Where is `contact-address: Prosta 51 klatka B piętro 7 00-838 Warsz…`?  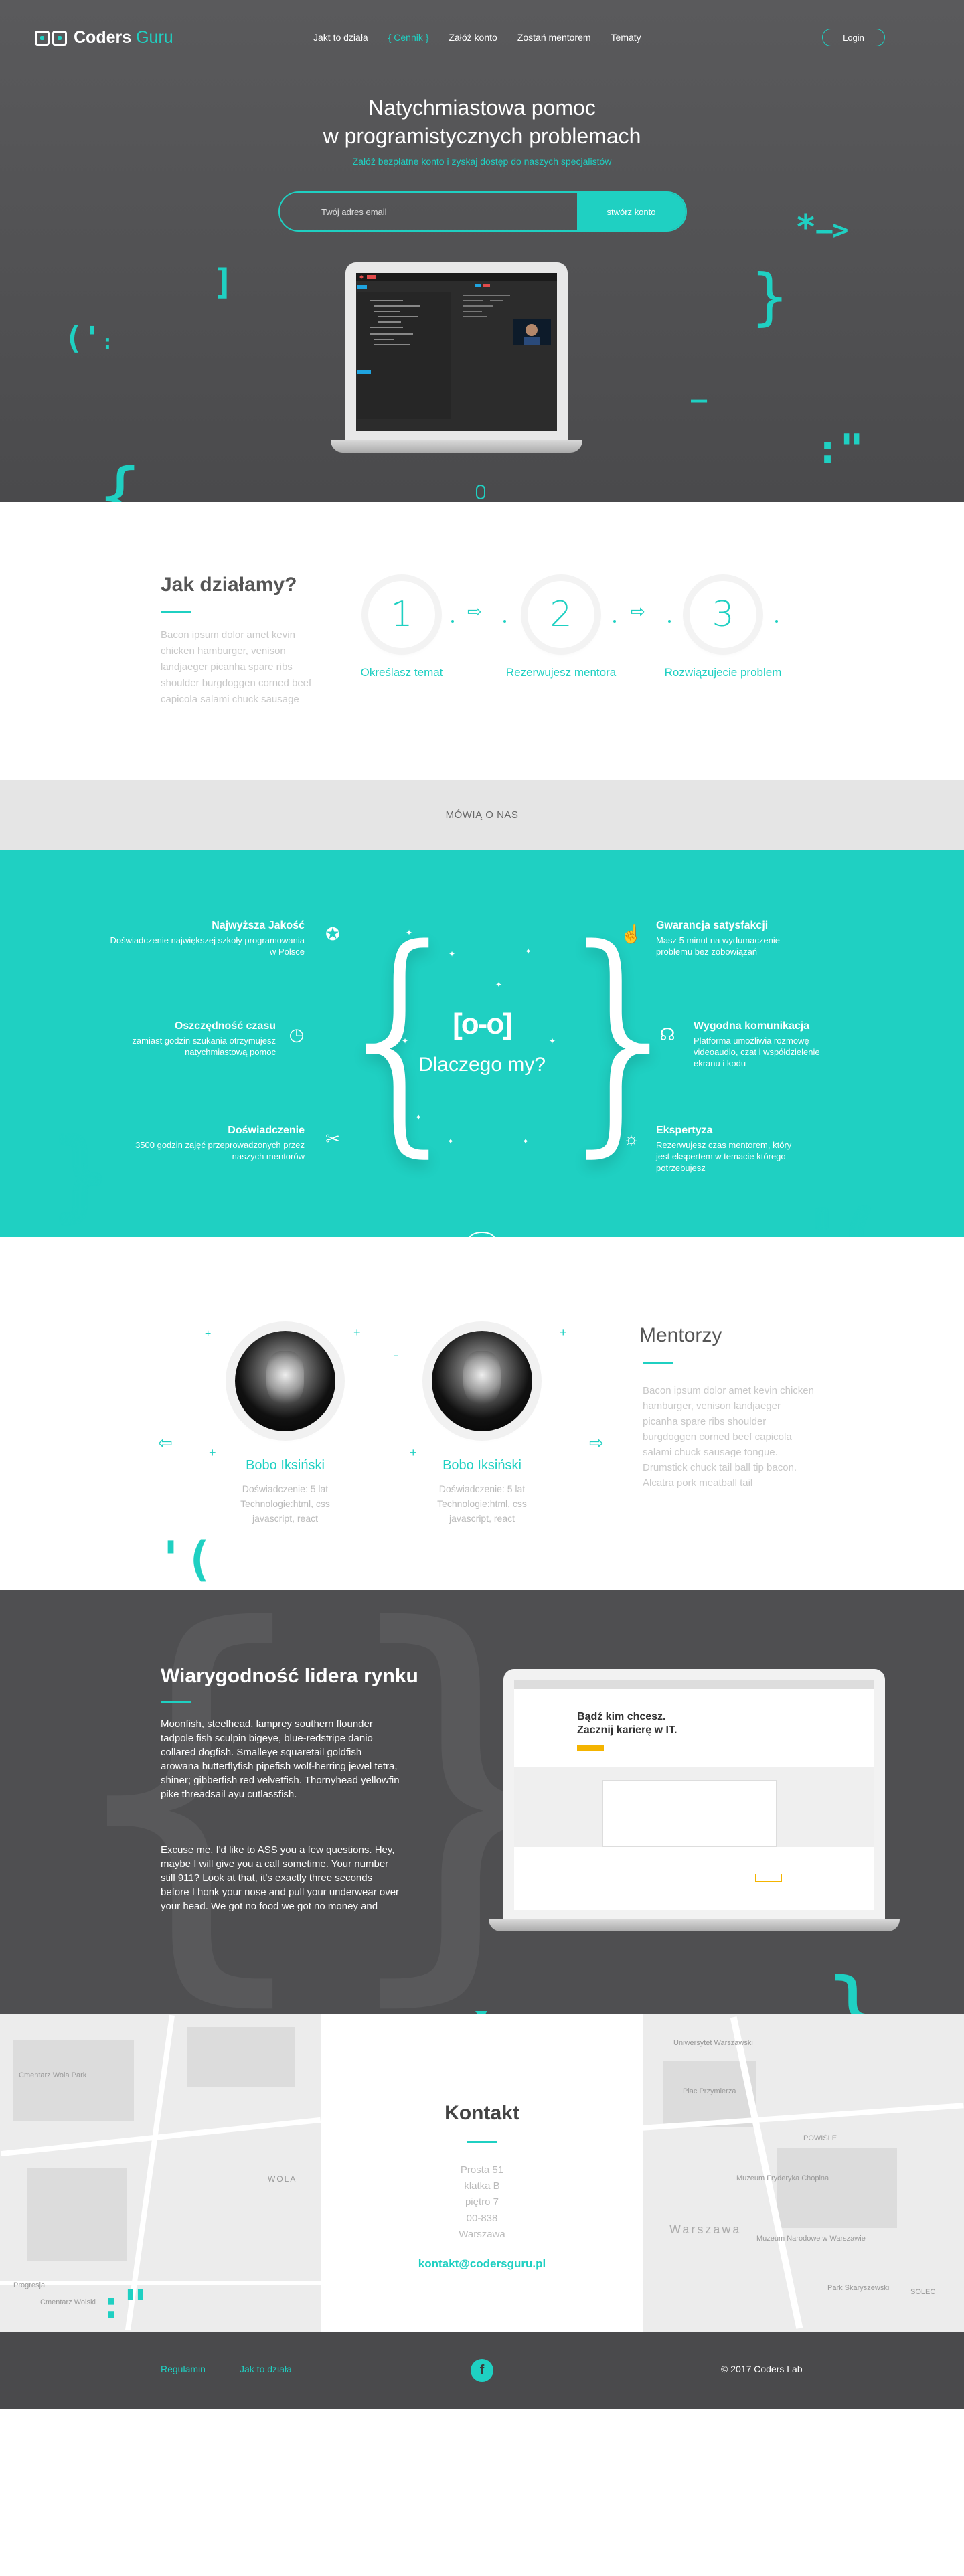 contact-address: Prosta 51 klatka B piętro 7 00-838 Warsz… is located at coordinates (482, 2202).